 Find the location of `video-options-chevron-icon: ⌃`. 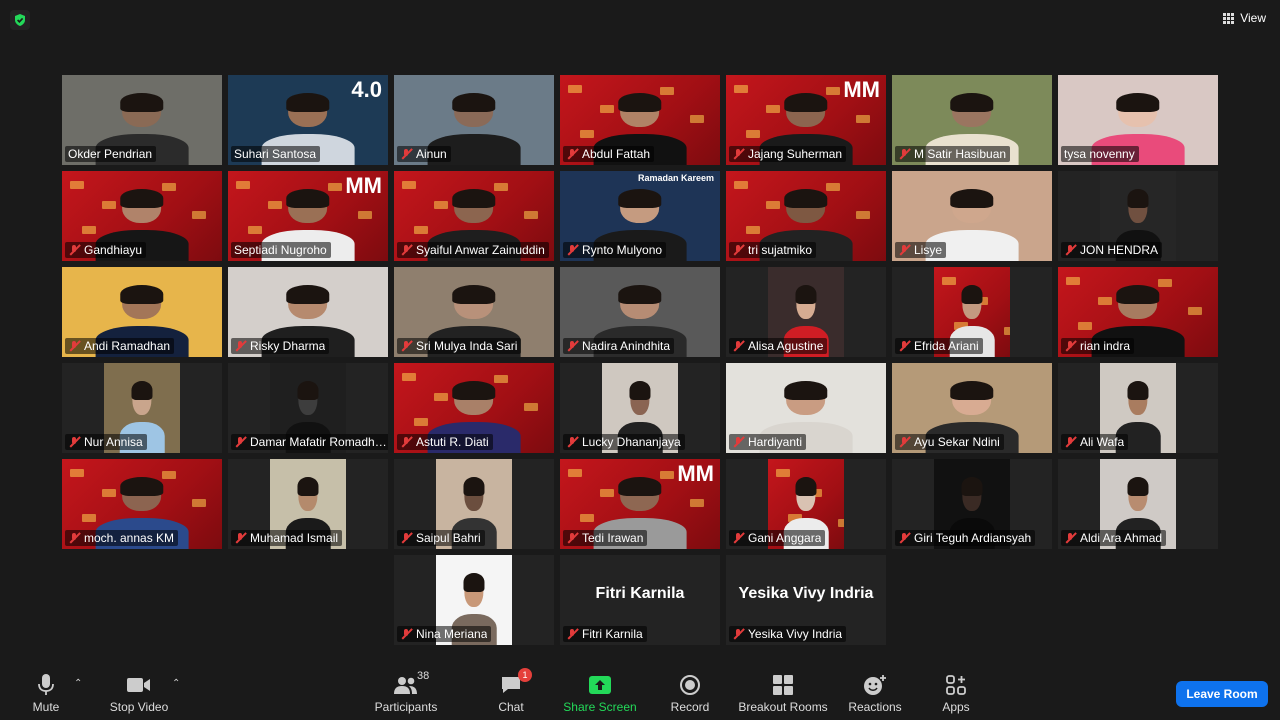

video-options-chevron-icon: ⌃ is located at coordinates (176, 683).